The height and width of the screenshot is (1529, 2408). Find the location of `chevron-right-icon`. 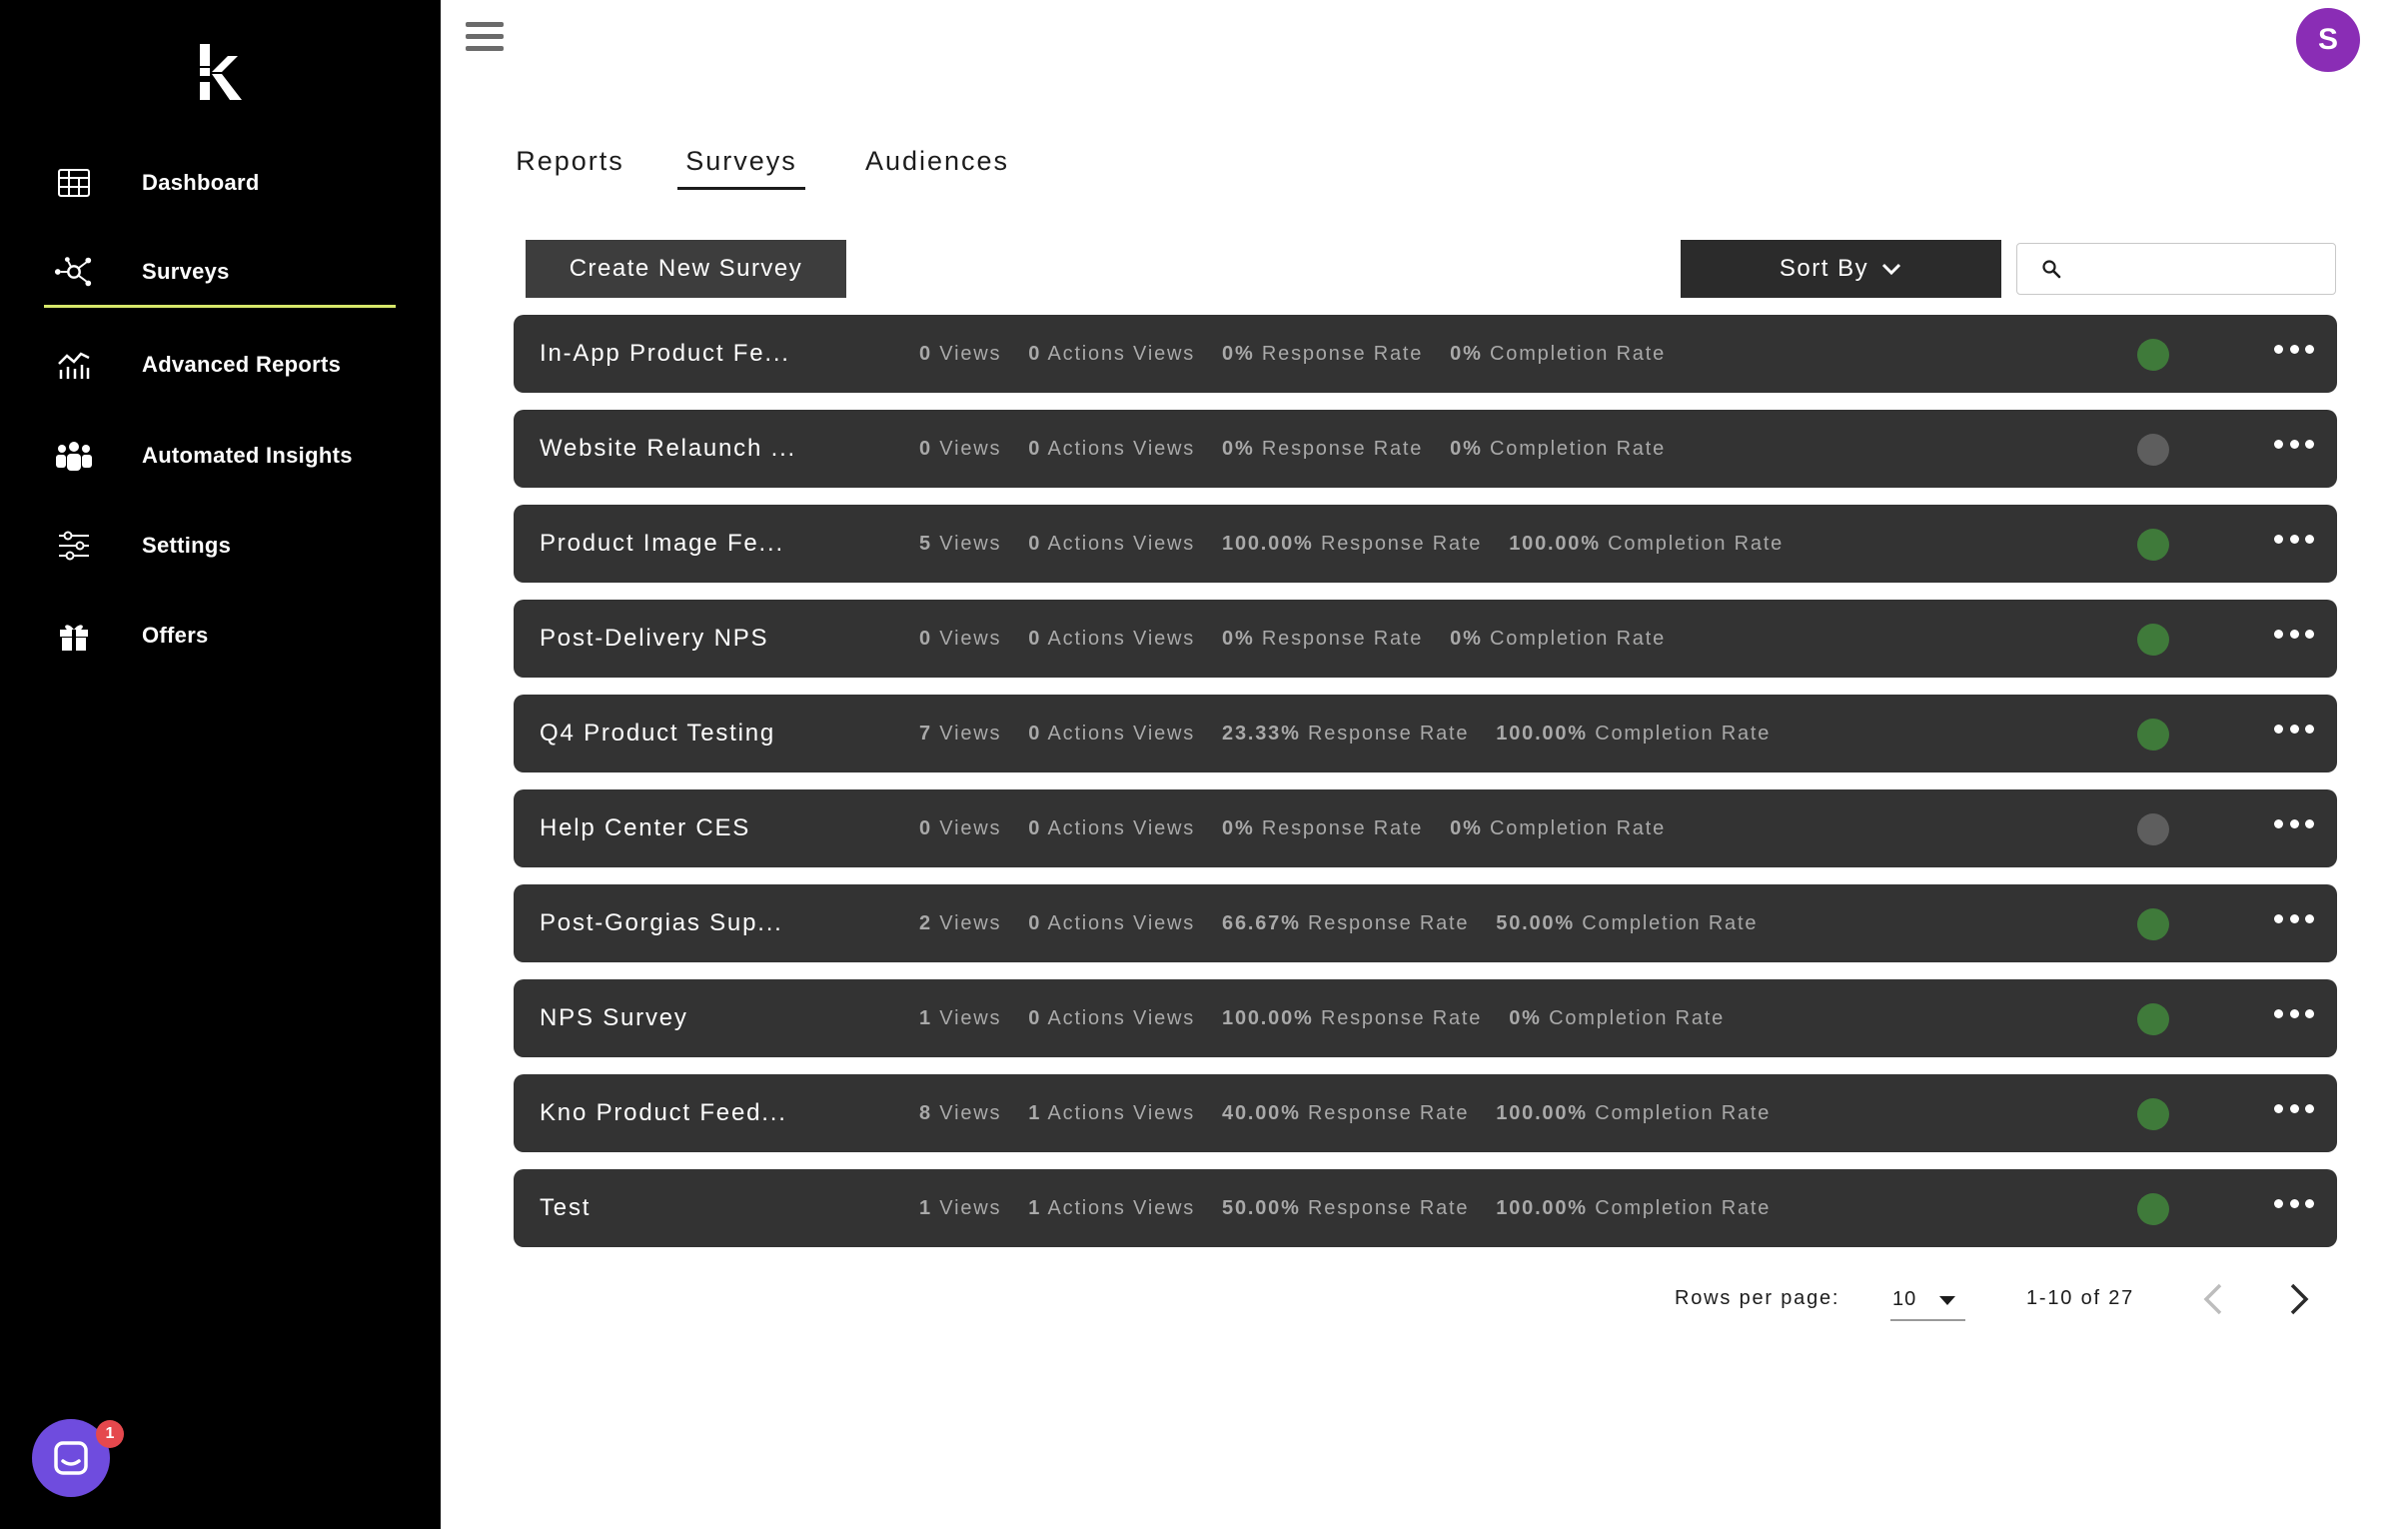

chevron-right-icon is located at coordinates (2298, 1299).